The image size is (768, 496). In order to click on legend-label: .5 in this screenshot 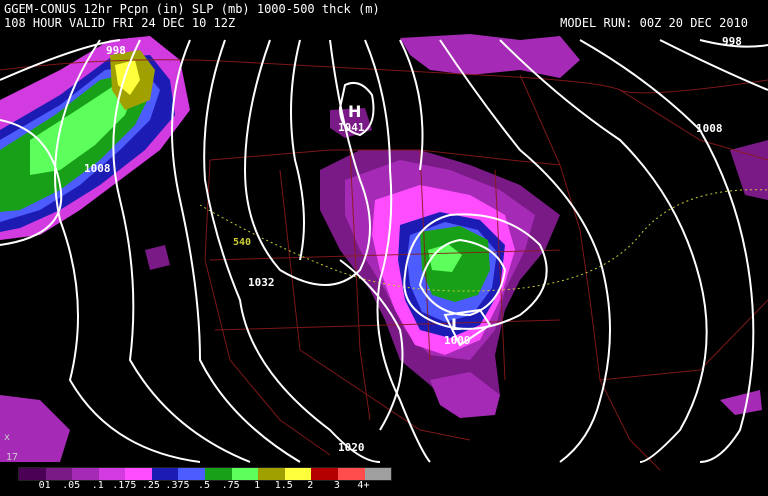, I will do `click(204, 485)`.